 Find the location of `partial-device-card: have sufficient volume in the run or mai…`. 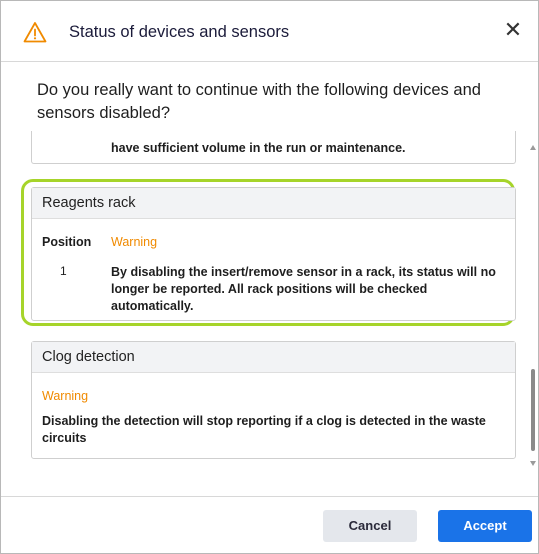

partial-device-card: have sufficient volume in the run or mai… is located at coordinates (273, 147).